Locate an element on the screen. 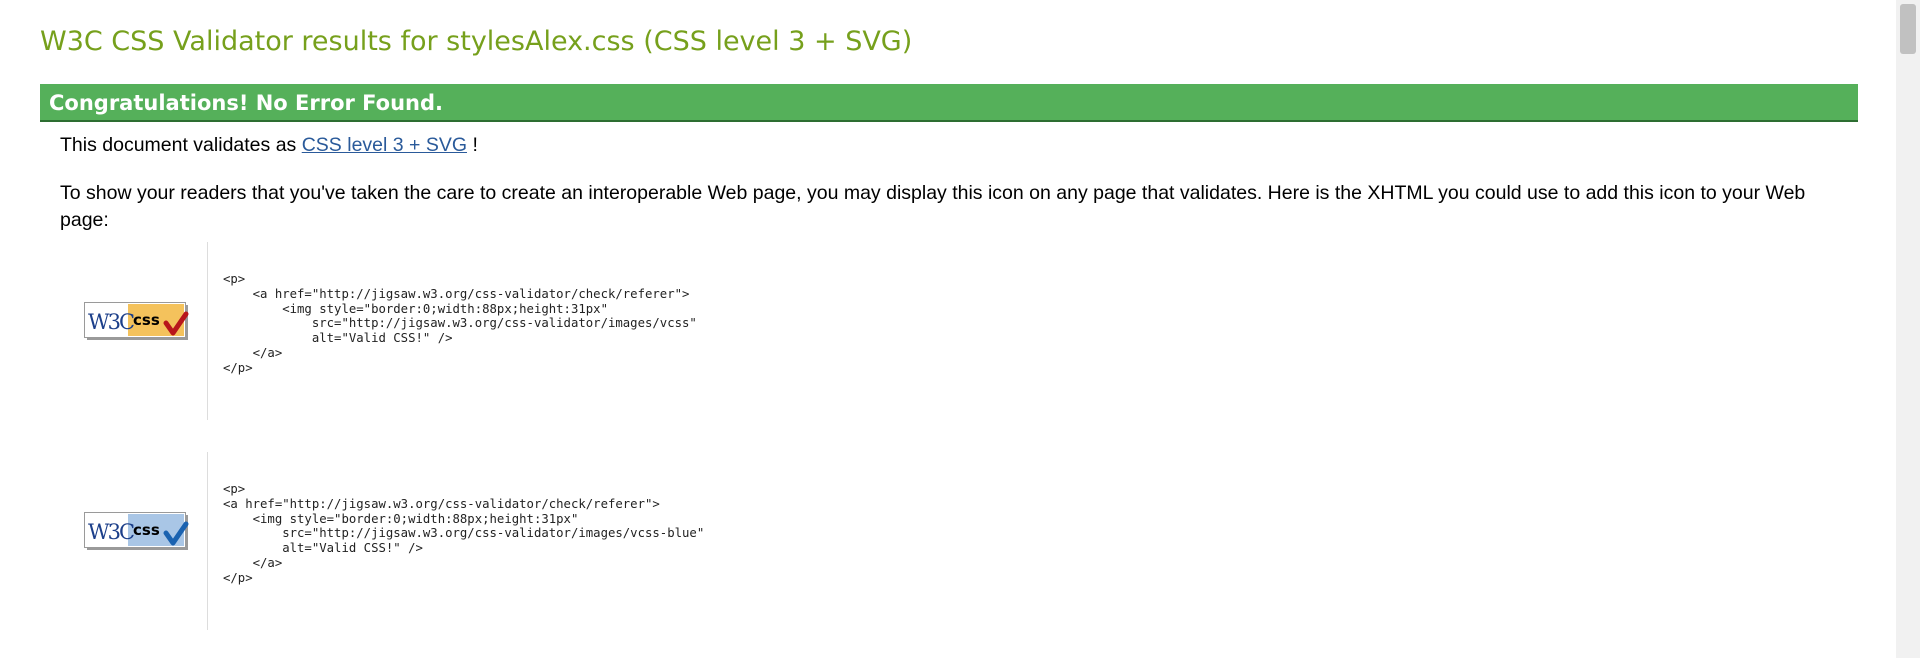 The width and height of the screenshot is (1920, 658). badge-blue-svg: W3C css is located at coordinates (136, 531).